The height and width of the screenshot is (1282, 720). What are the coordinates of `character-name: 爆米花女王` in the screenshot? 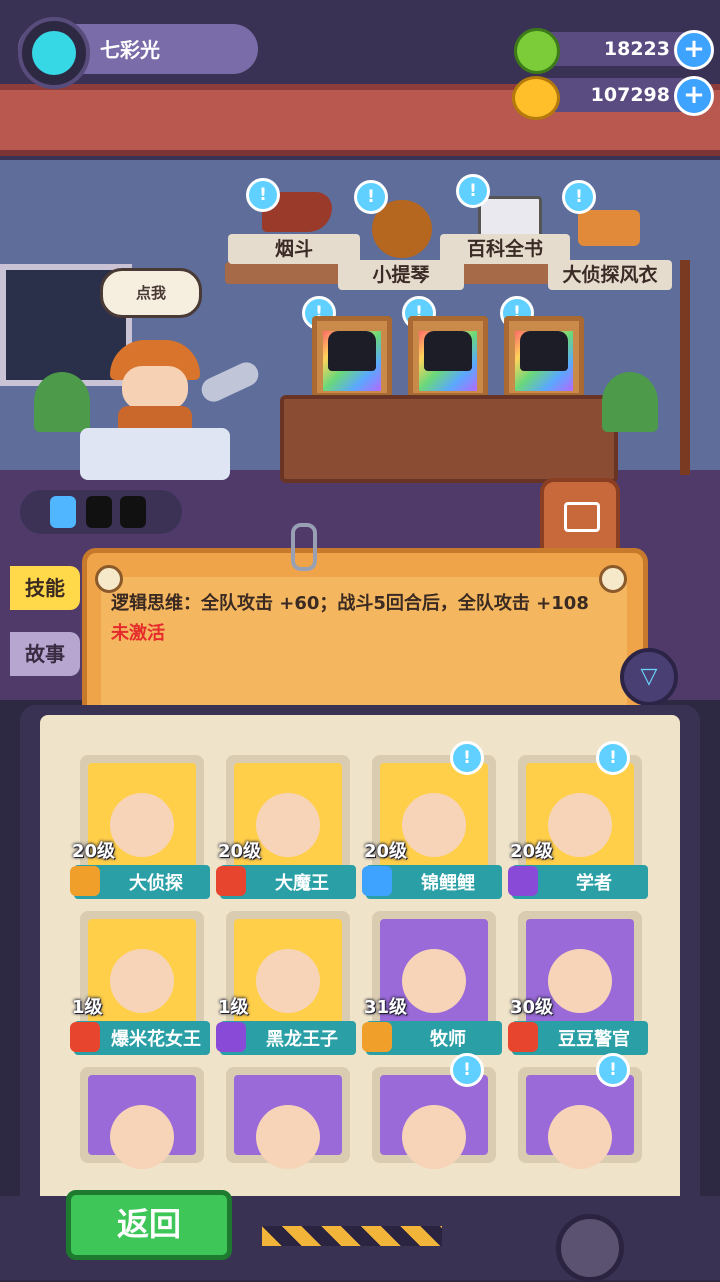 It's located at (156, 1039).